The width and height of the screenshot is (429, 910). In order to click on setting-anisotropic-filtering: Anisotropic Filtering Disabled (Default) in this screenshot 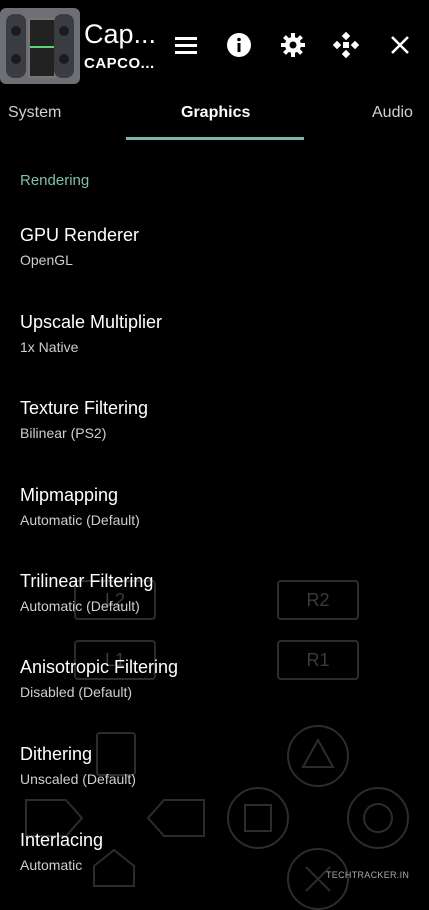, I will do `click(214, 699)`.